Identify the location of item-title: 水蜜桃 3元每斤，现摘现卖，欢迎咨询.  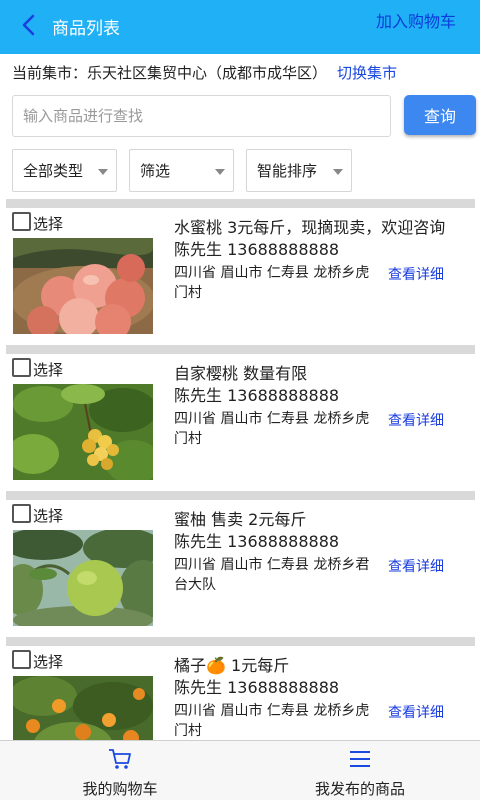
(310, 227).